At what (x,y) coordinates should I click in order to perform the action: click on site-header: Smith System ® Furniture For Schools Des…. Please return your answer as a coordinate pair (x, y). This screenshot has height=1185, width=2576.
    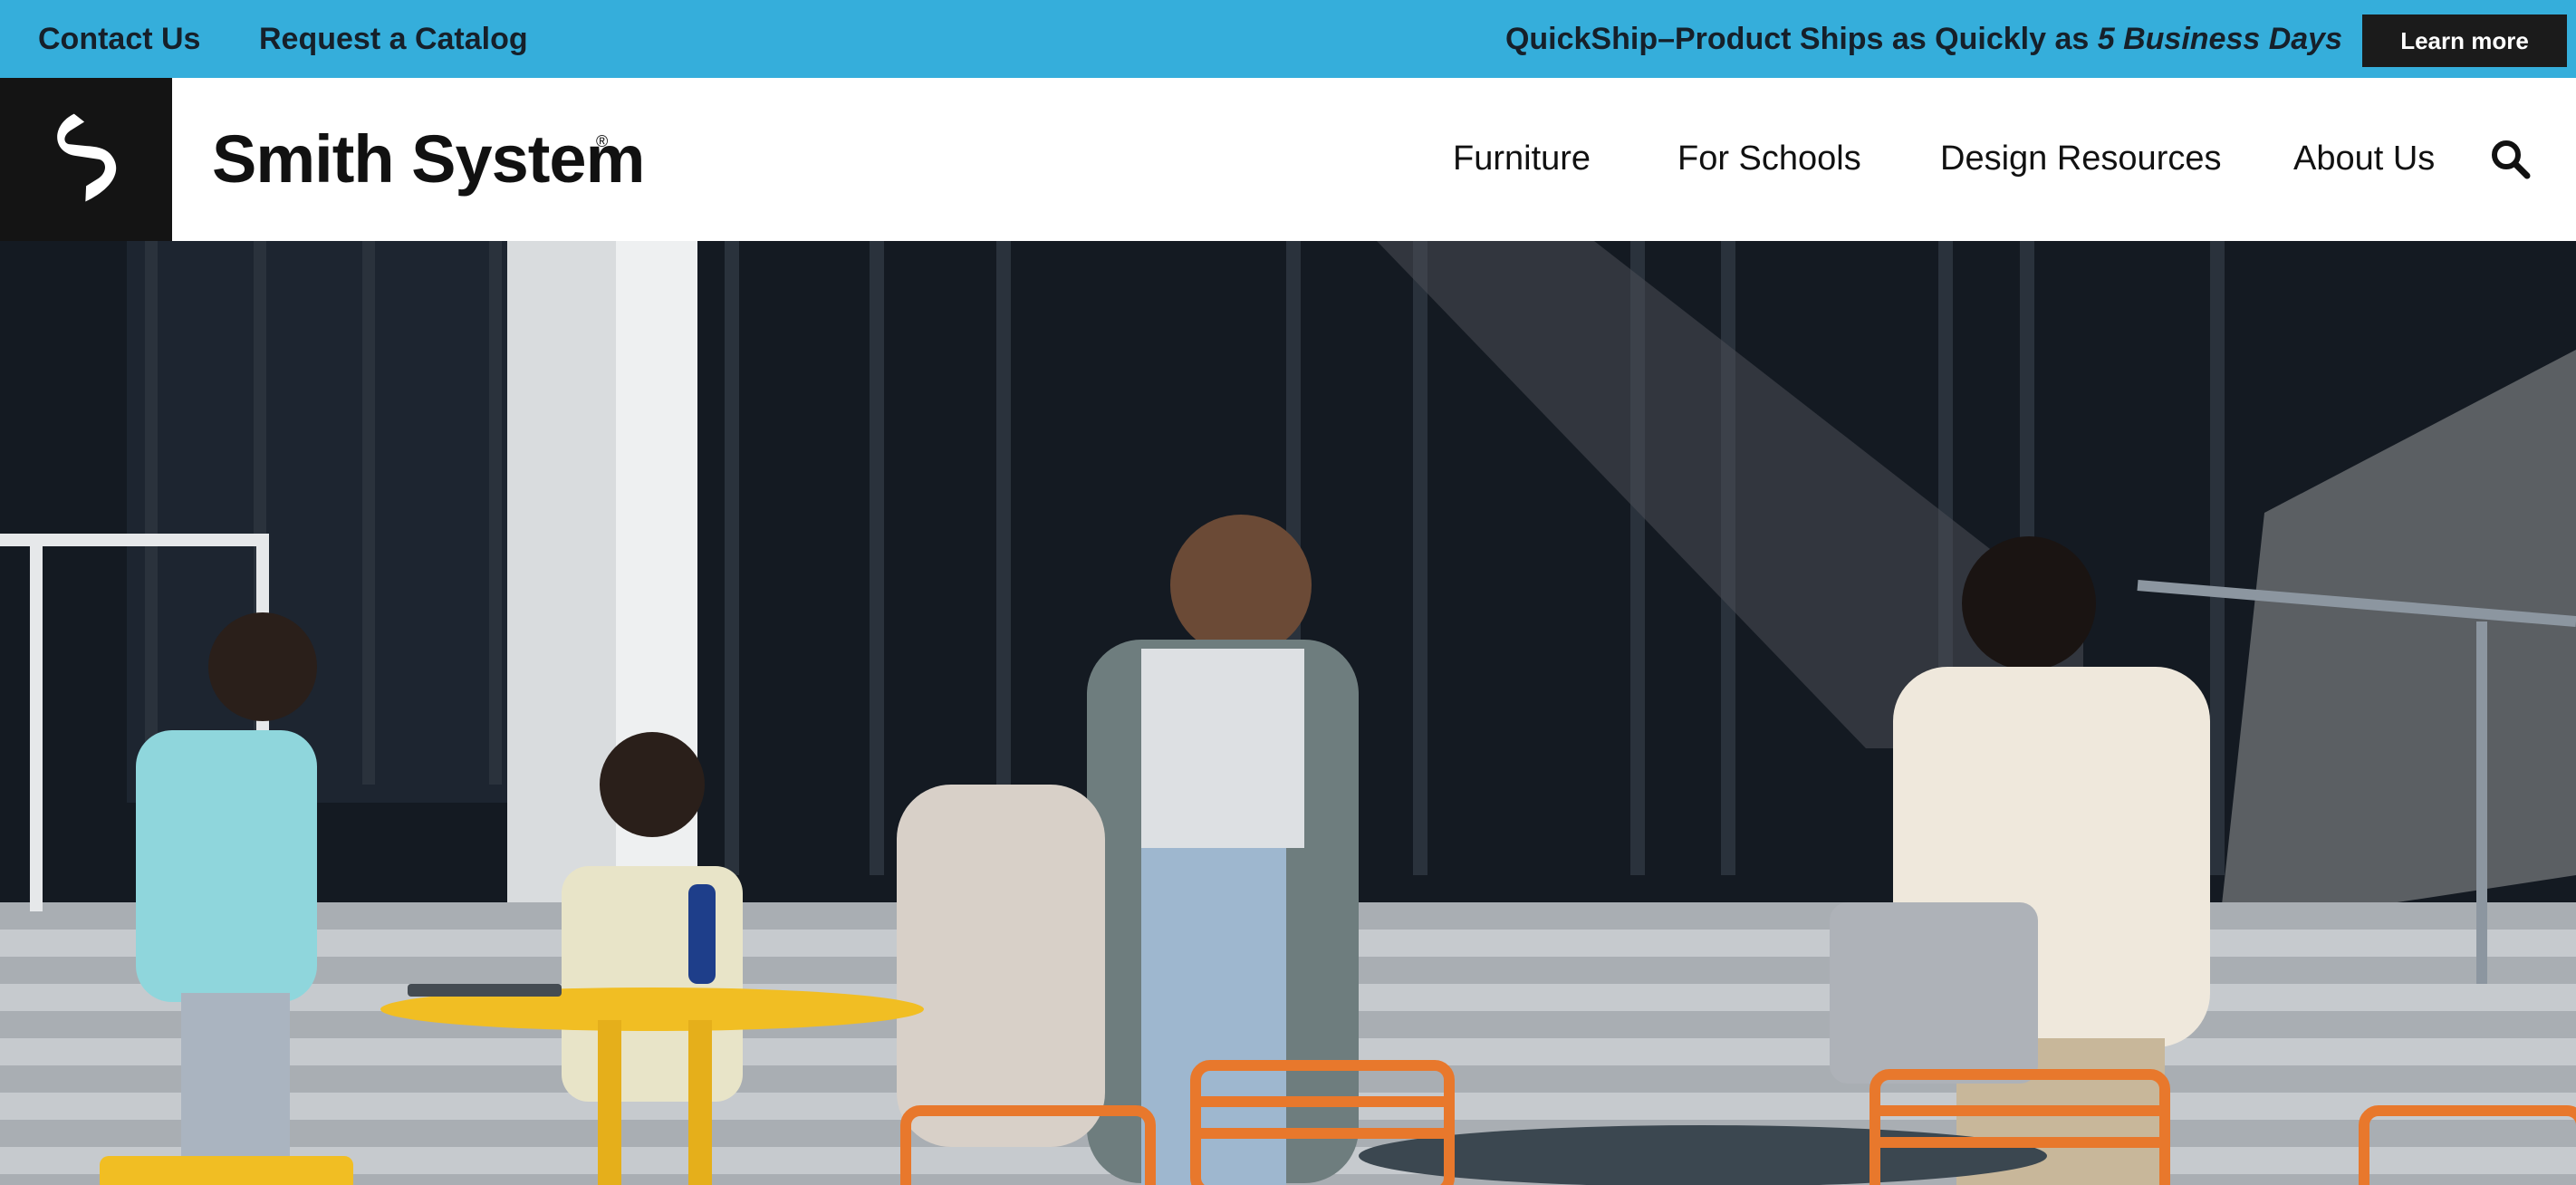
    Looking at the image, I should click on (1288, 159).